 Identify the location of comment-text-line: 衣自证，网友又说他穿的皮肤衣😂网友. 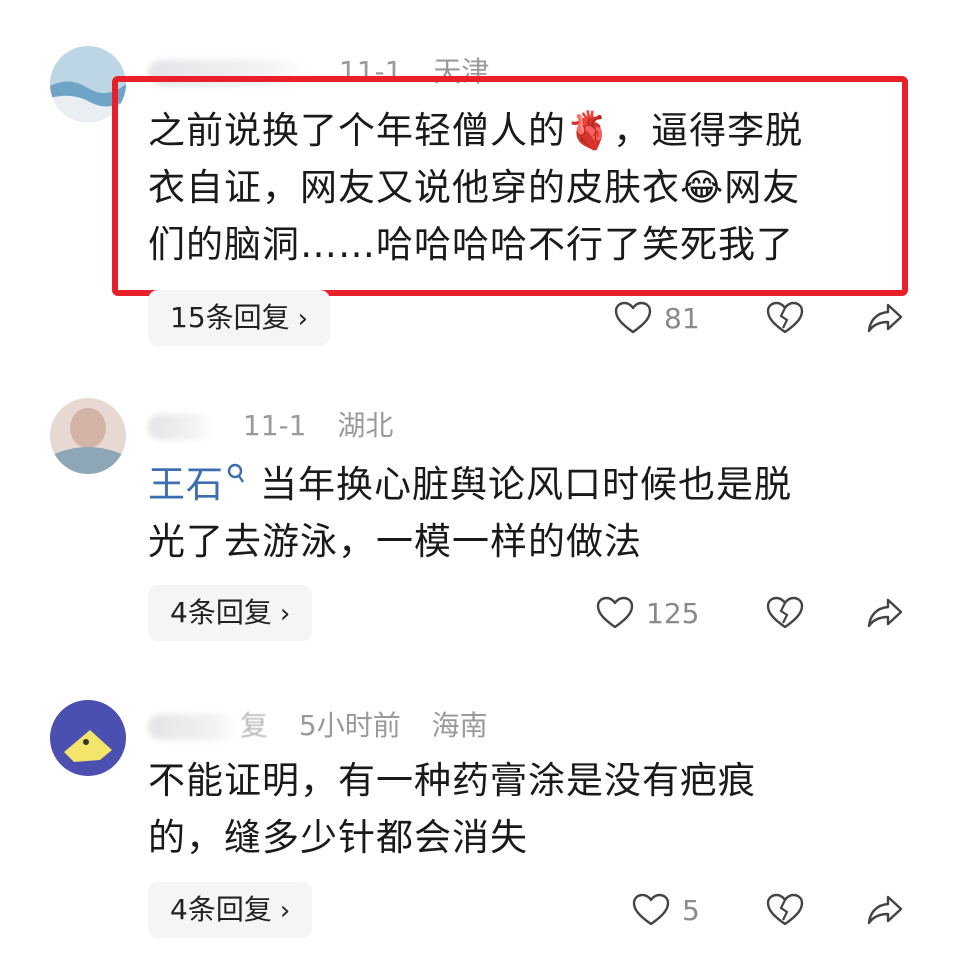
(474, 187).